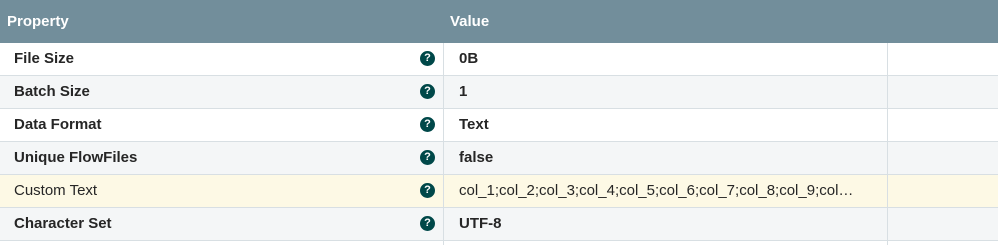 This screenshot has width=998, height=245. Describe the element at coordinates (673, 59) in the screenshot. I see `property-value: 0B` at that location.